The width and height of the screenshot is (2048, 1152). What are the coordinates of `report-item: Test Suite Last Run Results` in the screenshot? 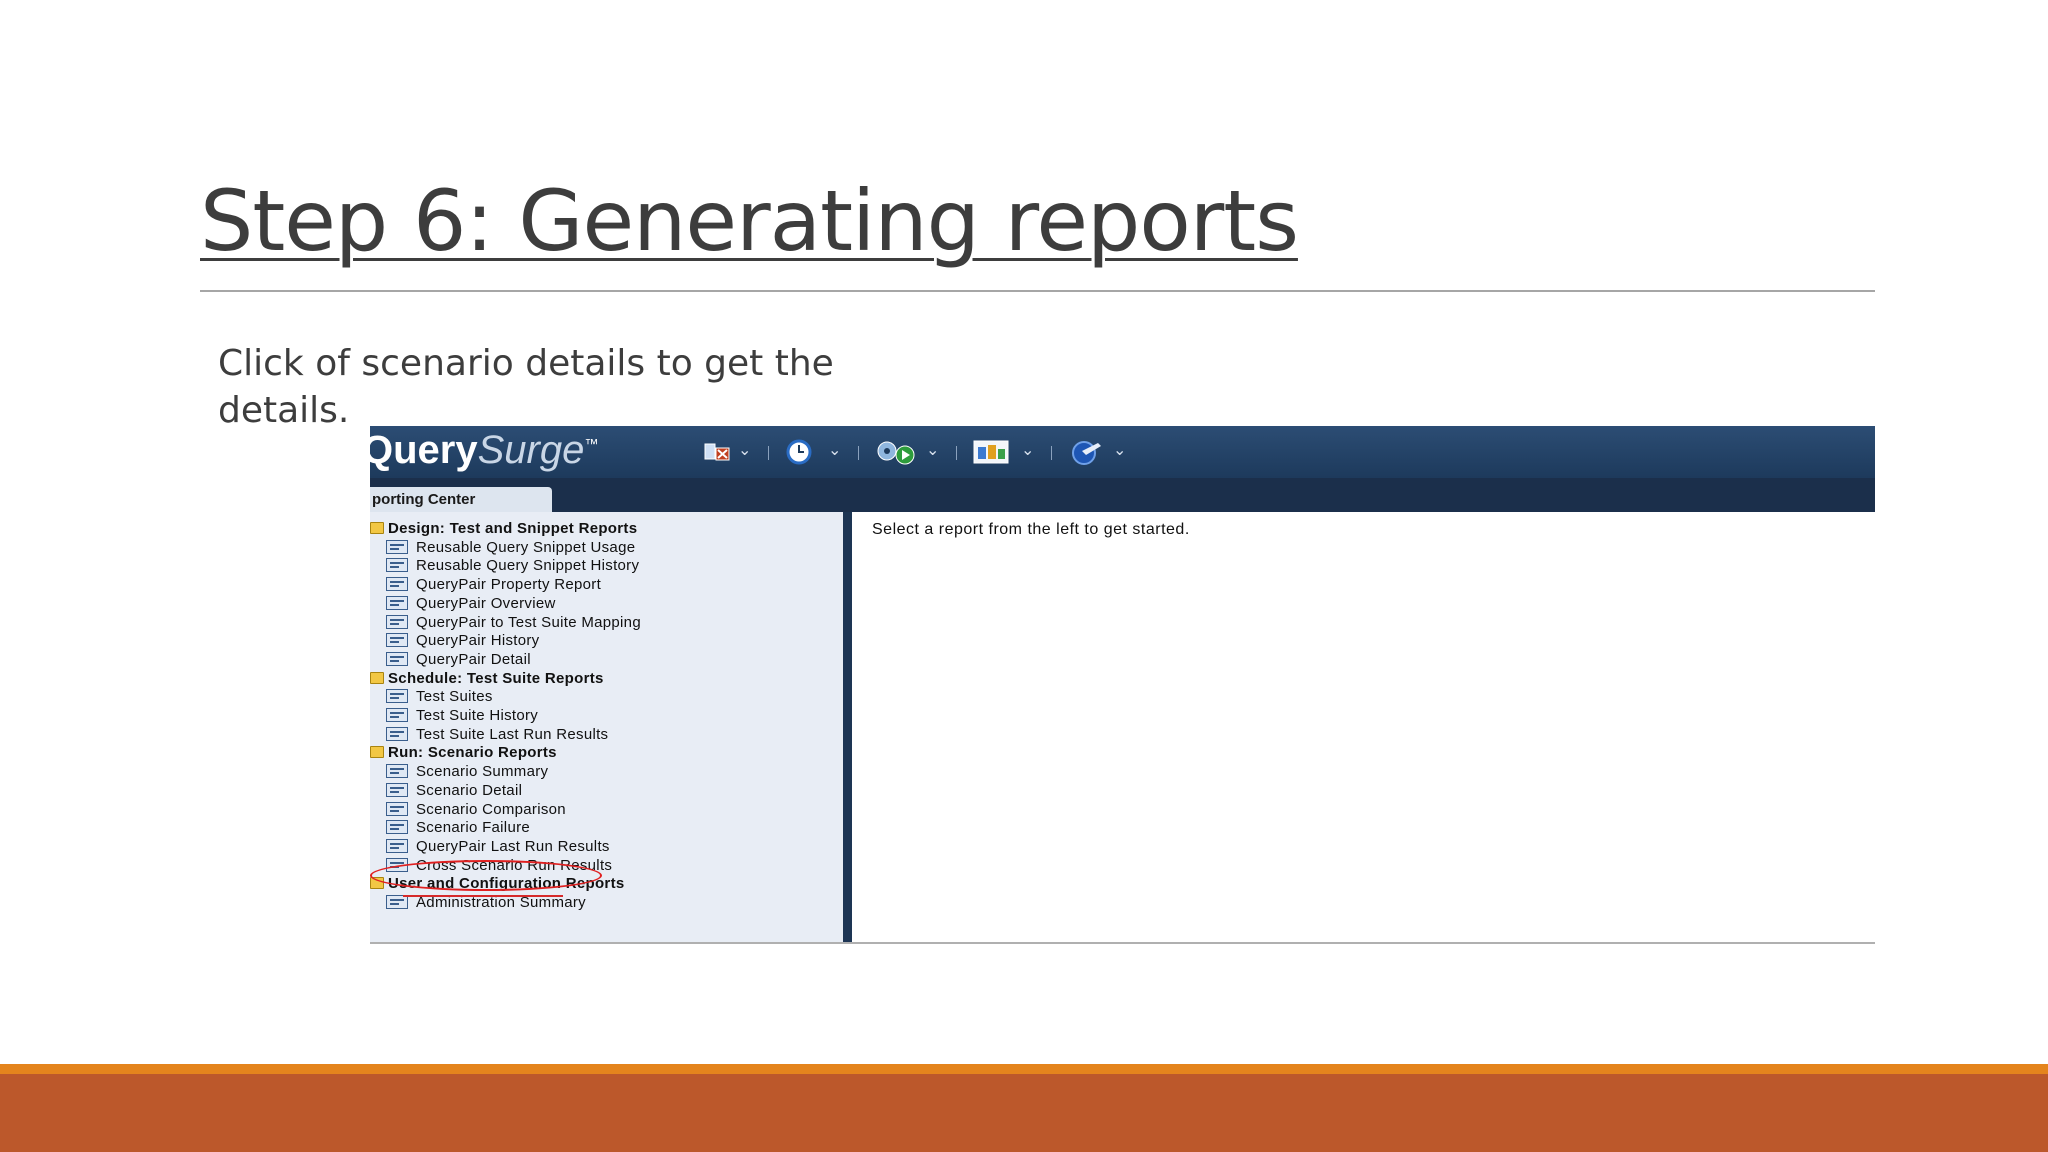 It's located at (497, 735).